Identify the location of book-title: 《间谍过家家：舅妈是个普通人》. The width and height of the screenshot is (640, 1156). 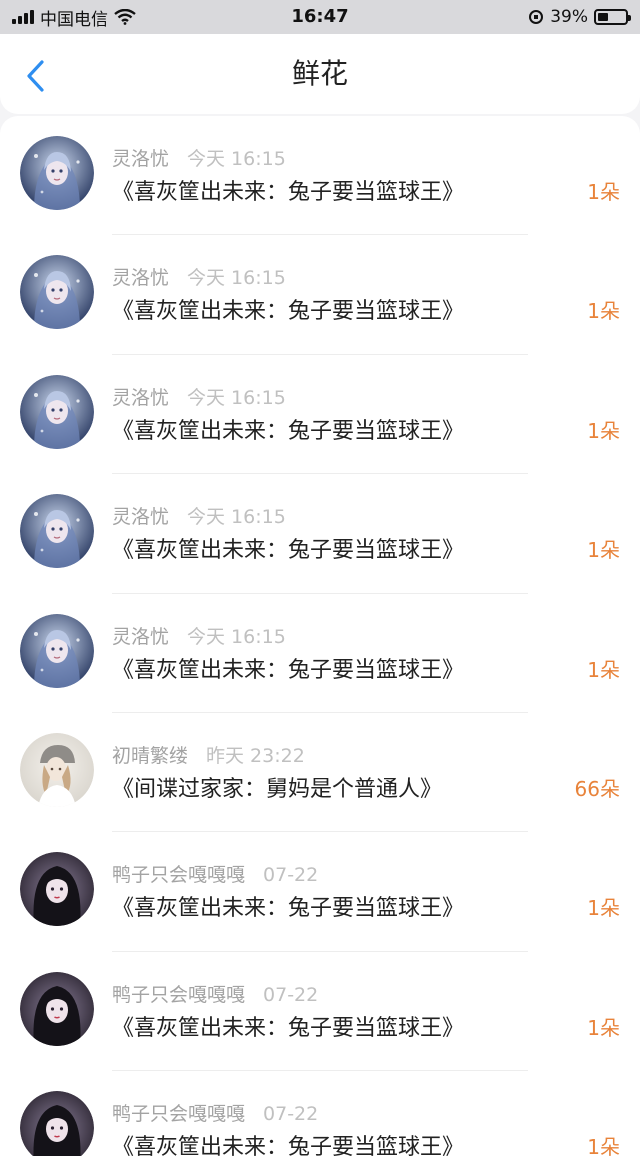
(277, 787).